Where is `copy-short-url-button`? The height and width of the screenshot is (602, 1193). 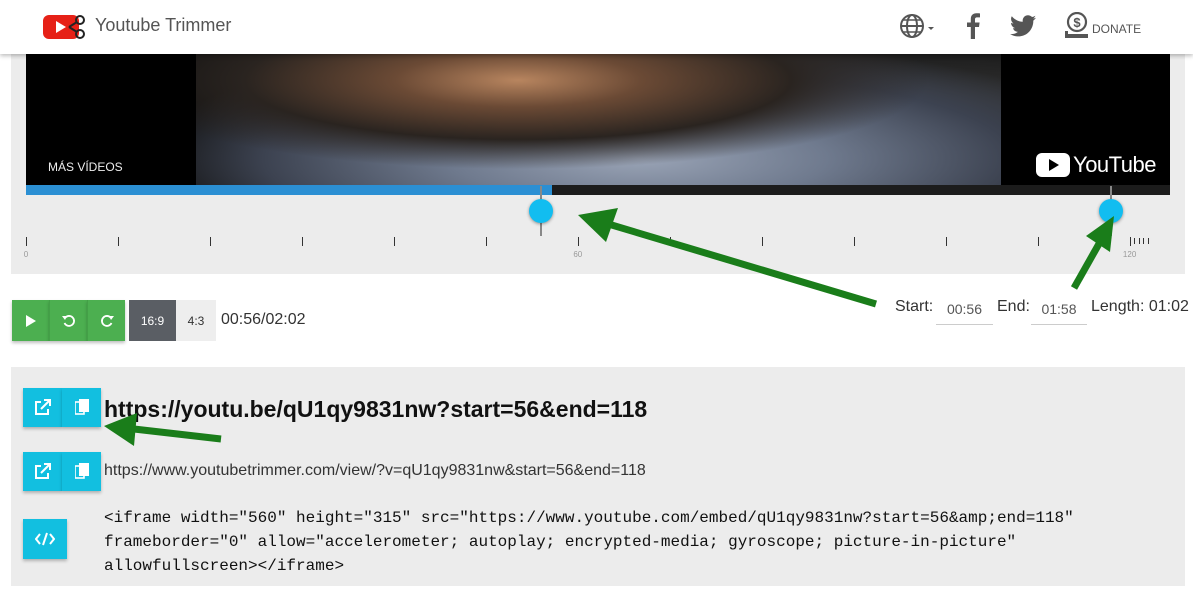 copy-short-url-button is located at coordinates (81, 407).